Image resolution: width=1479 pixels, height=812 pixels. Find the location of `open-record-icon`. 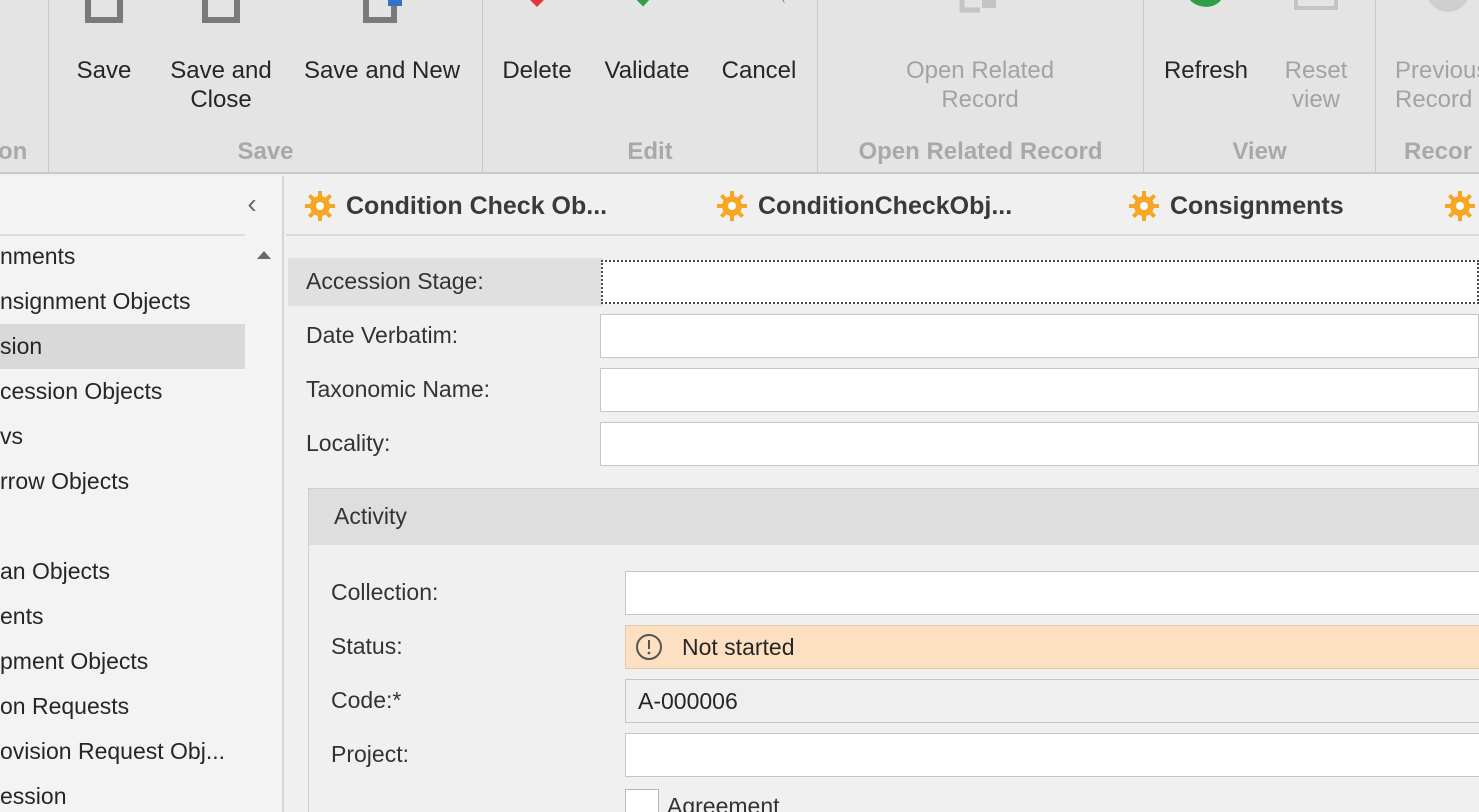

open-record-icon is located at coordinates (977, 6).